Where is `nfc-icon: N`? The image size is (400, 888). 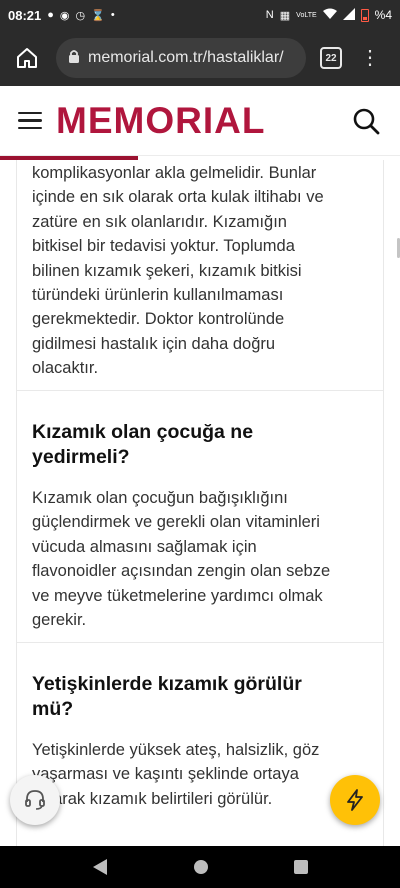 nfc-icon: N is located at coordinates (269, 15).